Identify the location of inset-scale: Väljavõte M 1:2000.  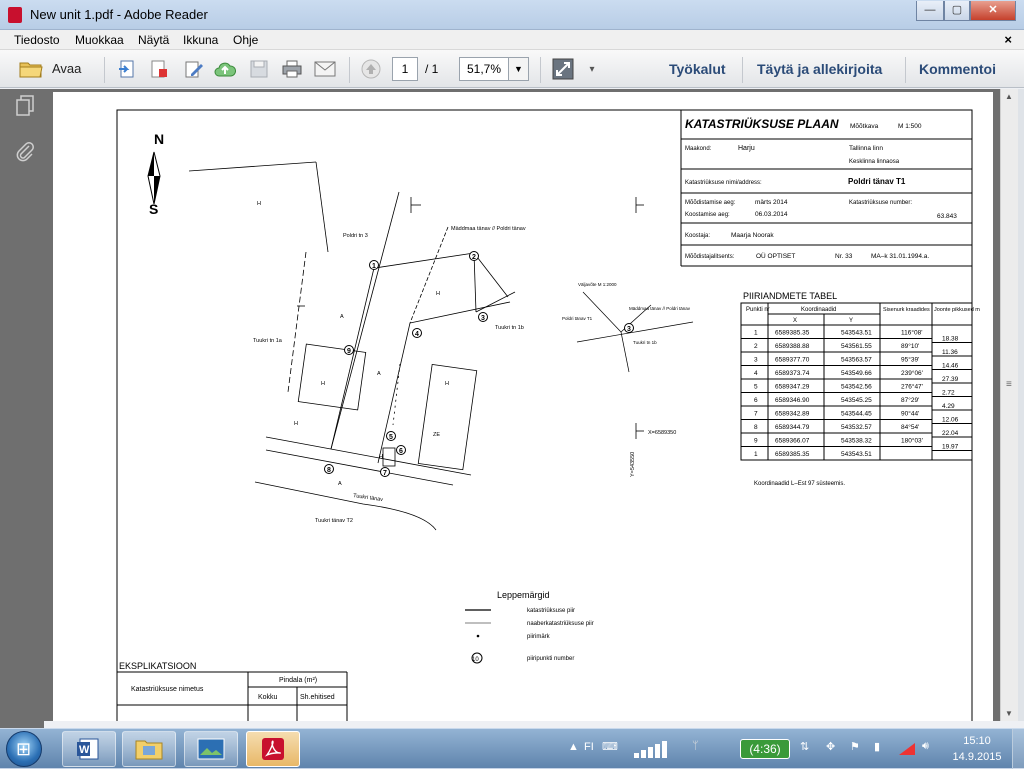
(597, 284).